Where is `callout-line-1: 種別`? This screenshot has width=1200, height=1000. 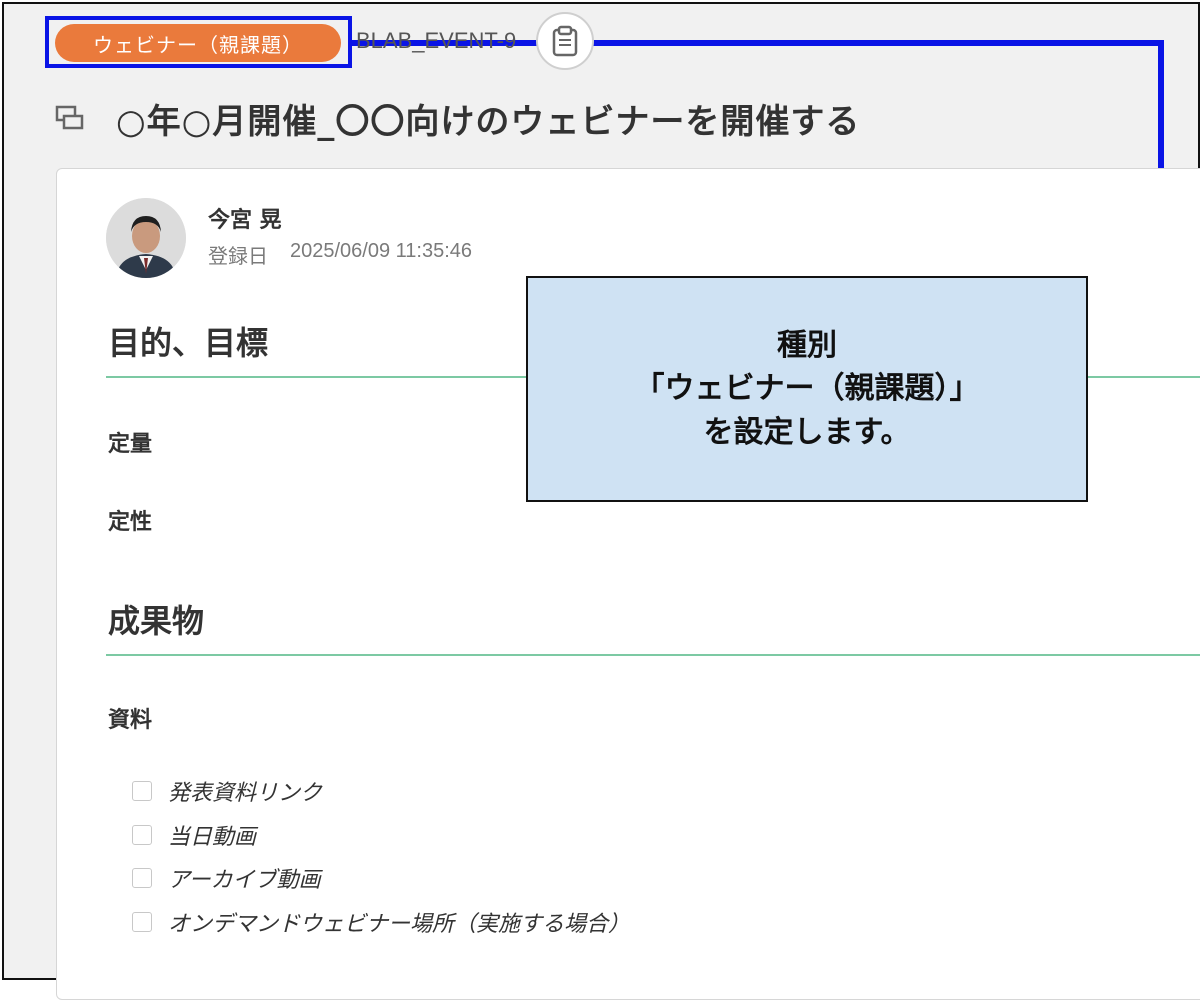 callout-line-1: 種別 is located at coordinates (807, 345).